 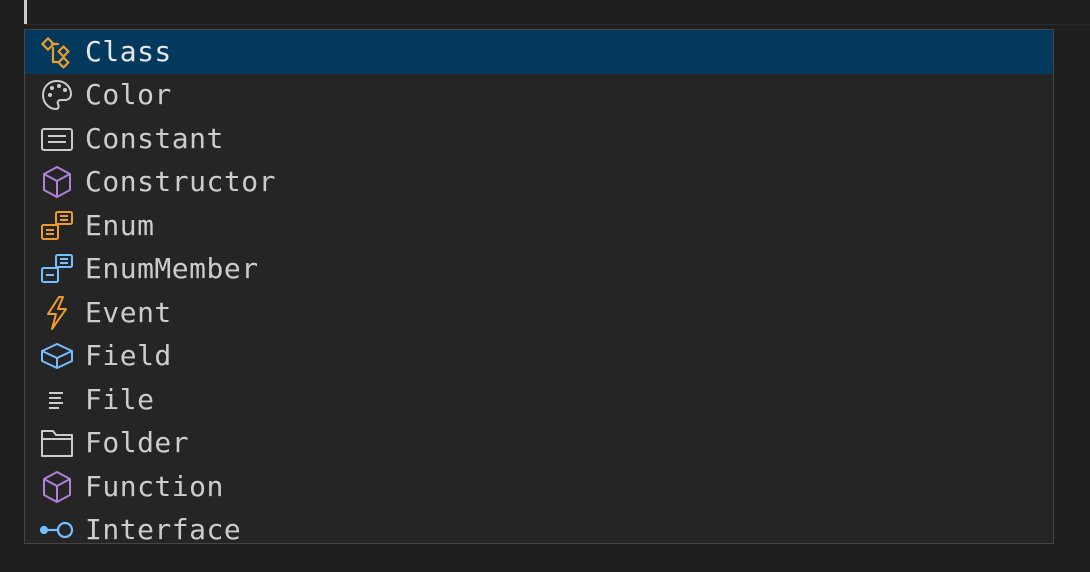 What do you see at coordinates (57, 269) in the screenshot?
I see `symbol-enum-member-icon` at bounding box center [57, 269].